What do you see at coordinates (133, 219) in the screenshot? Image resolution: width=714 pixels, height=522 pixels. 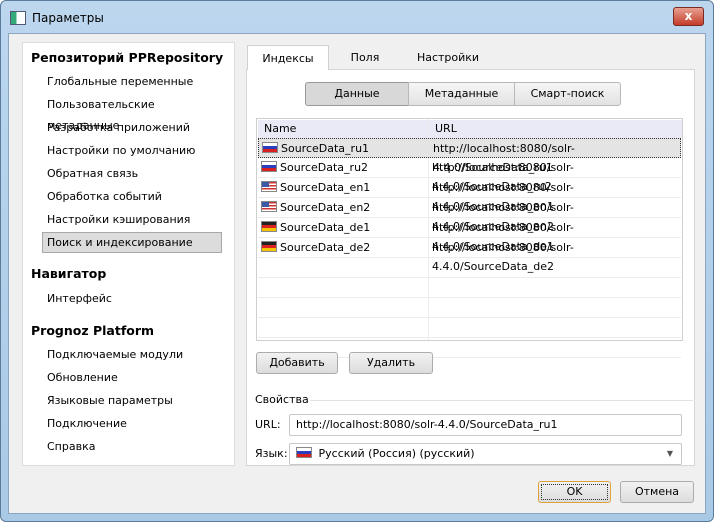 I see `sidebar-item: Настройки кэширования` at bounding box center [133, 219].